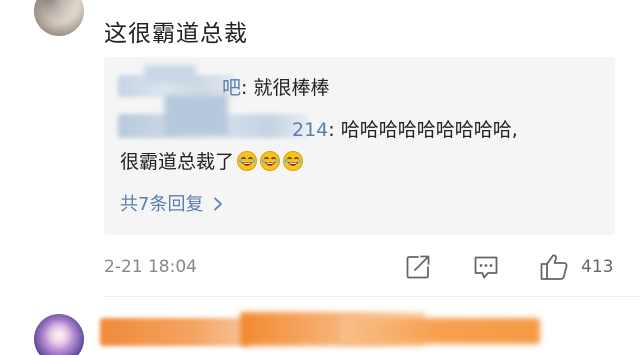 This screenshot has height=355, width=640. Describe the element at coordinates (440, 331) in the screenshot. I see `redacted-next-username-part3` at that location.